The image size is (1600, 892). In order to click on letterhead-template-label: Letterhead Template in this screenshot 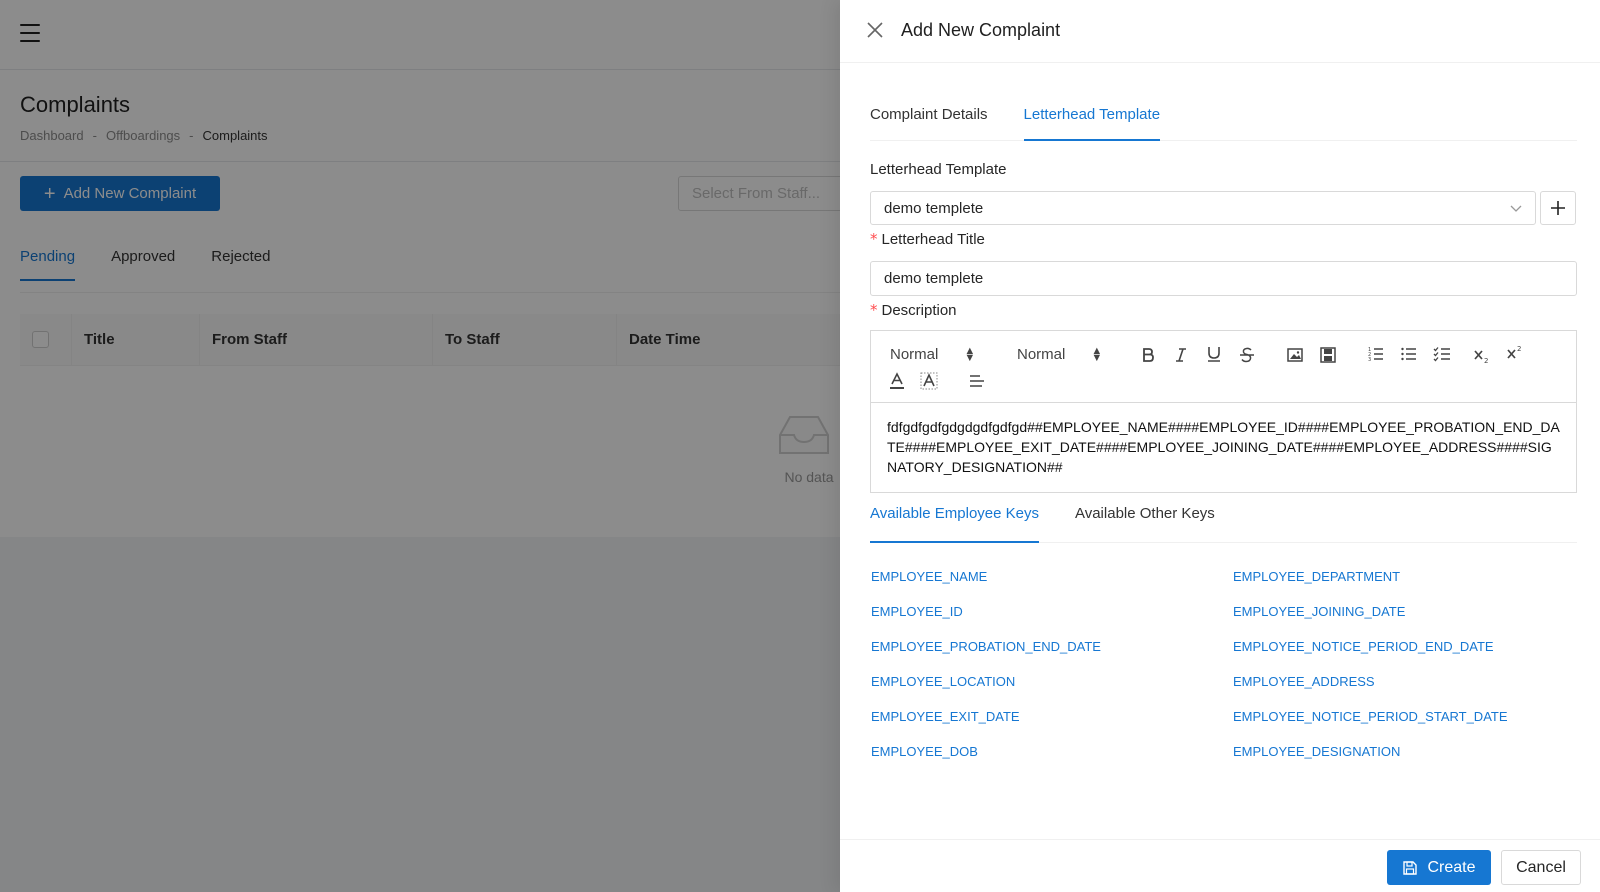, I will do `click(938, 169)`.